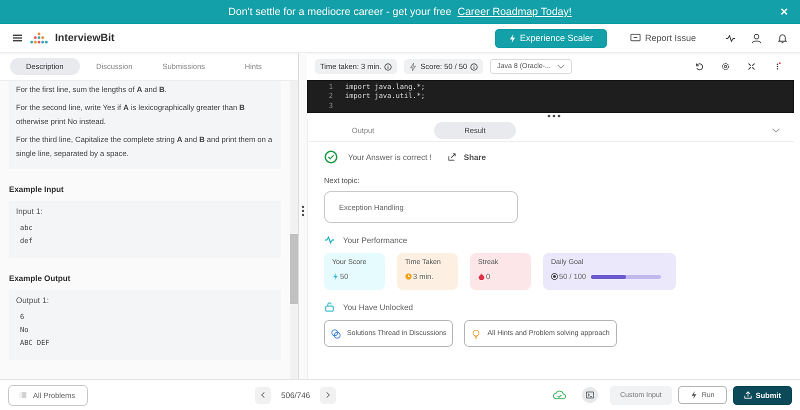 This screenshot has width=800, height=410. Describe the element at coordinates (336, 333) in the screenshot. I see `chat-bubbles-icon` at that location.